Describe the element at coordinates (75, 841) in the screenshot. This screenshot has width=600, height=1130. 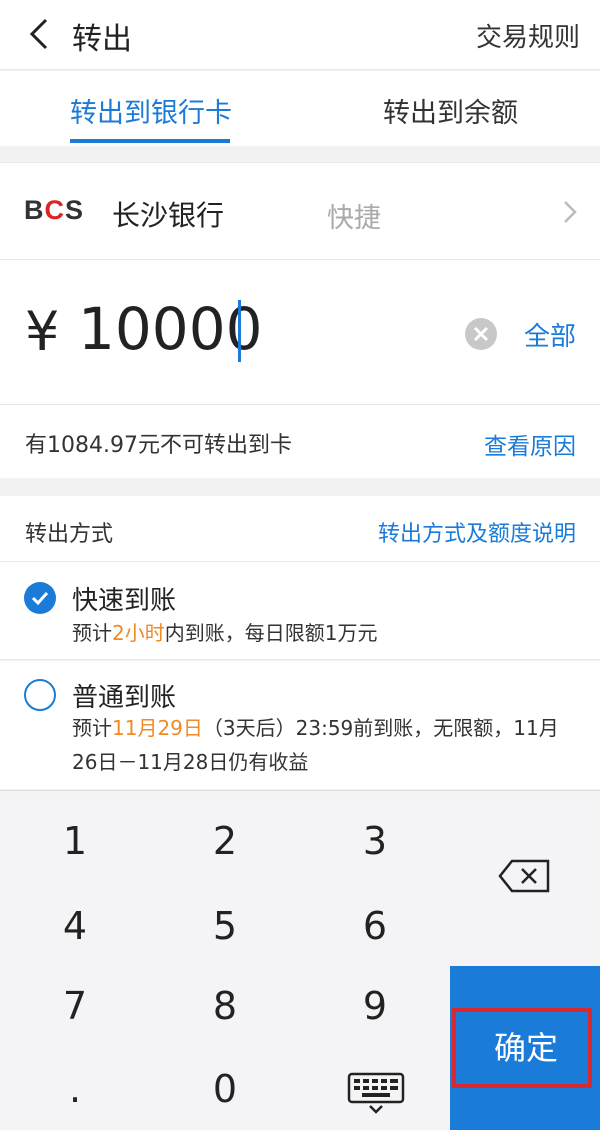
I see `key-1: 1` at that location.